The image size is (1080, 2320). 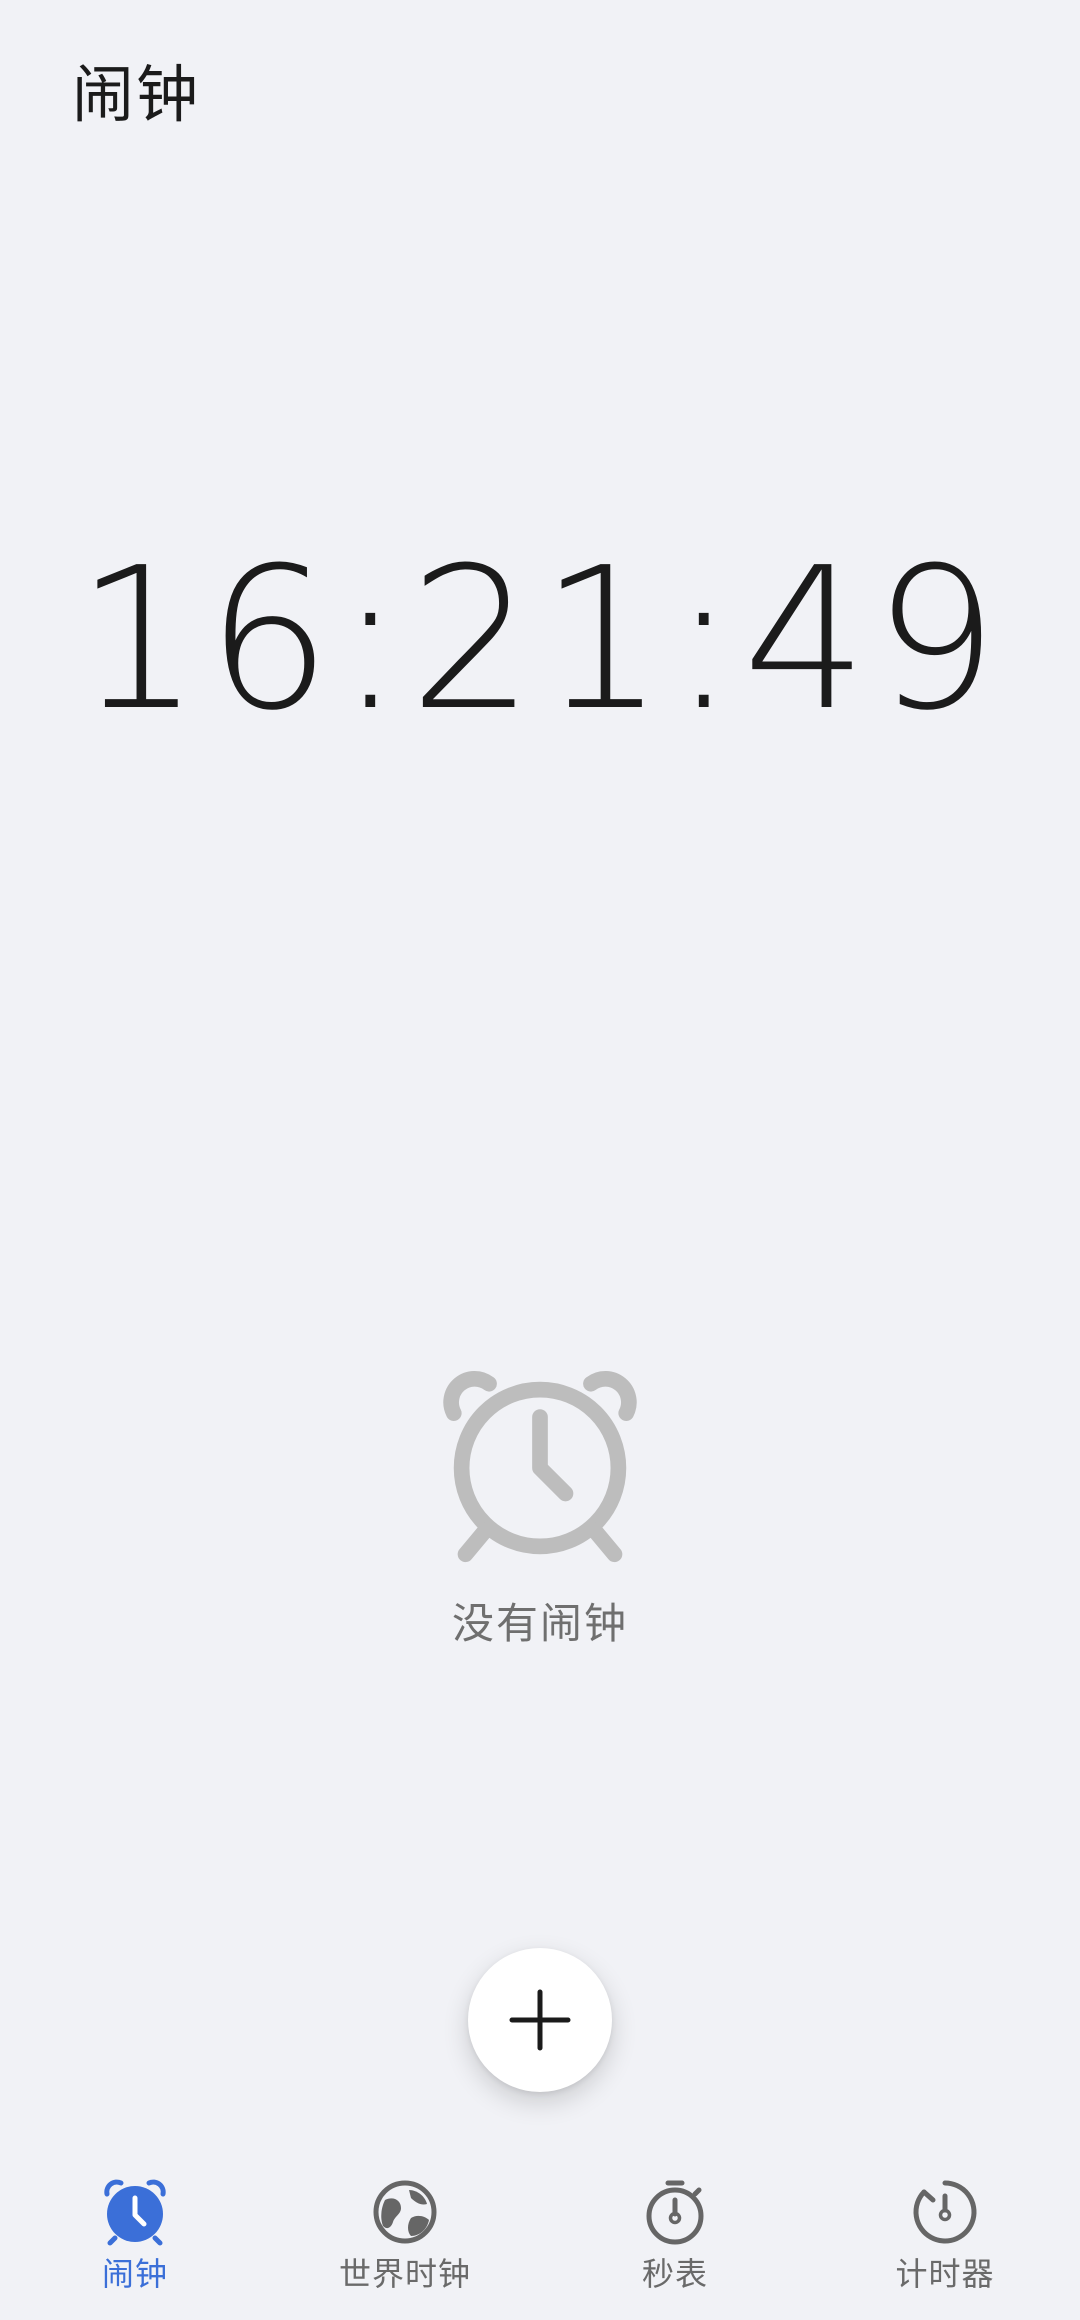 I want to click on timer-icon, so click(x=945, y=2212).